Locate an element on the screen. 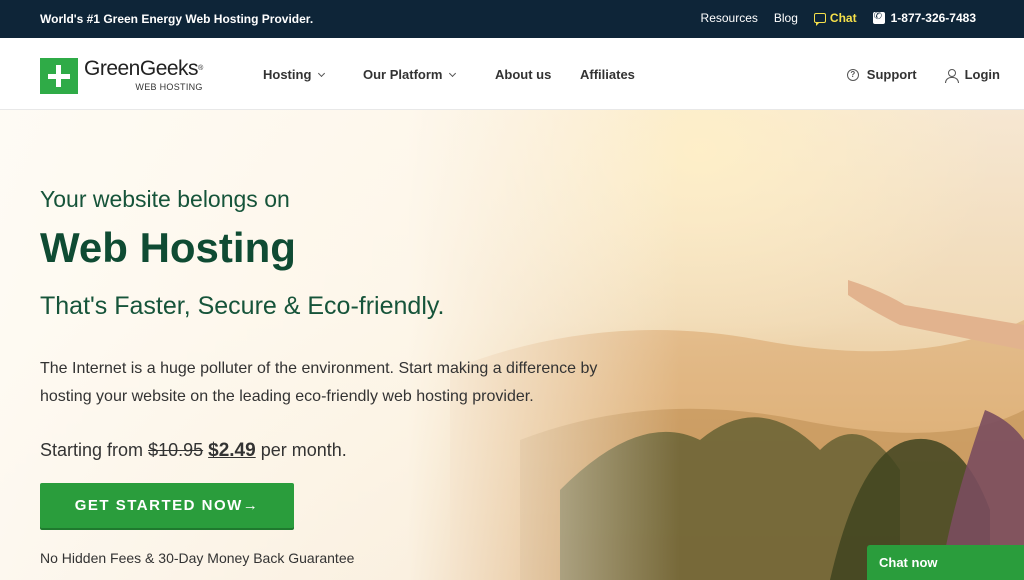  hero-subtitle: That's Faster, Secure & Eco-friendly. is located at coordinates (242, 306).